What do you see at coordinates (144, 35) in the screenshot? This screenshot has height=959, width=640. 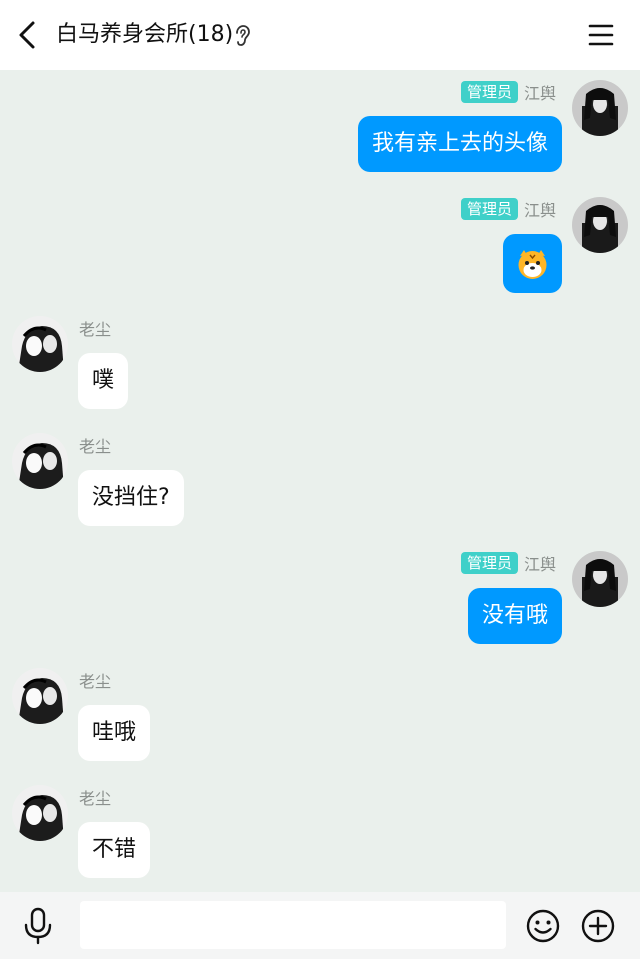 I see `chat-title: 白马养身会所(18)` at bounding box center [144, 35].